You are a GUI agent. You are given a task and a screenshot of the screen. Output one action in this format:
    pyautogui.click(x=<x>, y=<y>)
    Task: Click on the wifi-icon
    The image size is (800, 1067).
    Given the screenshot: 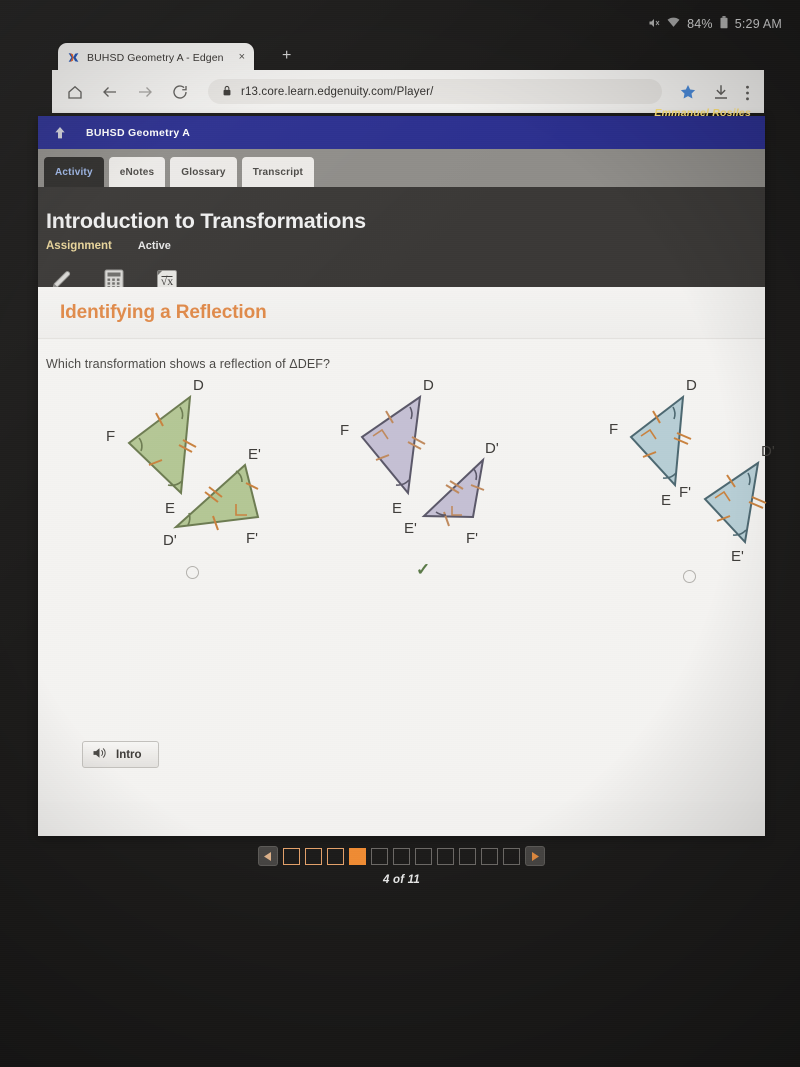 What is the action you would take?
    pyautogui.click(x=673, y=24)
    